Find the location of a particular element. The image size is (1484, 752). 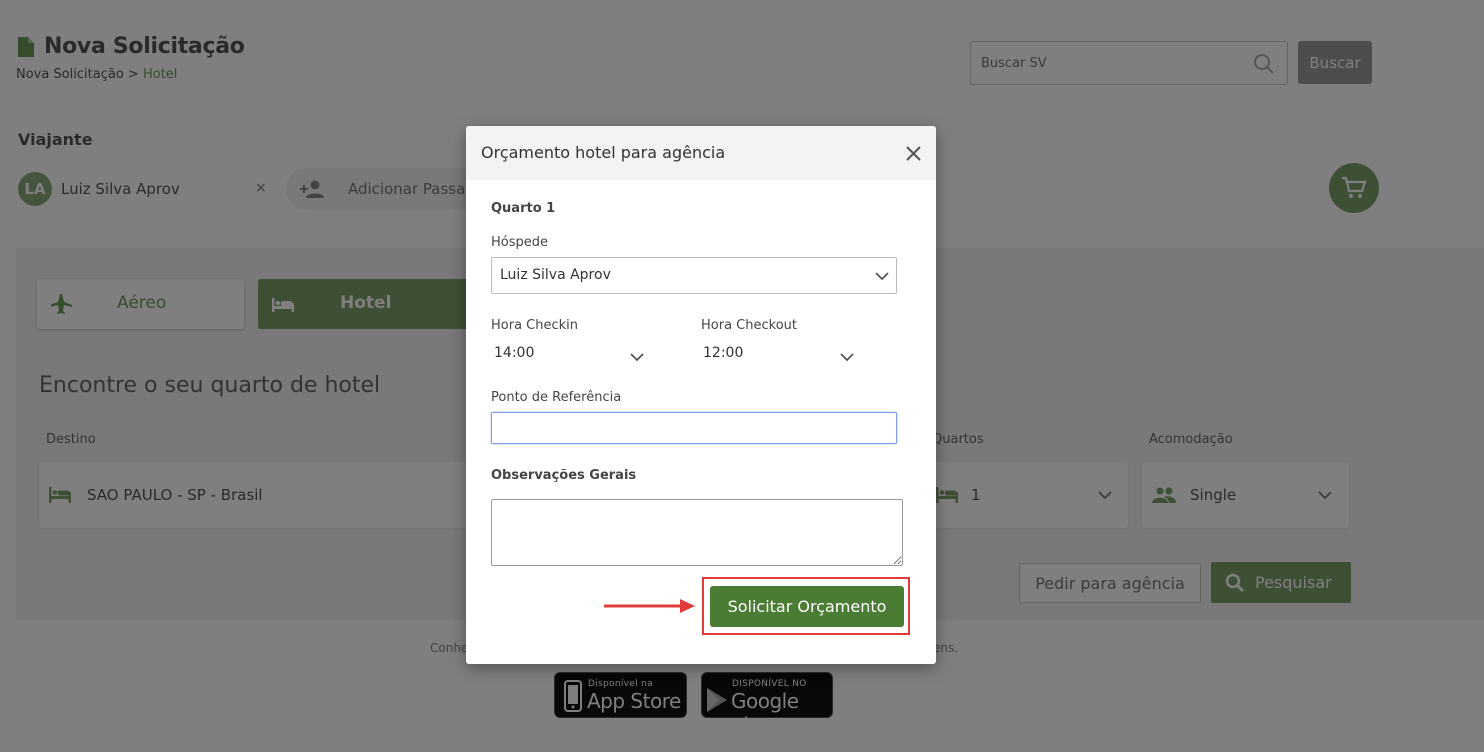

checkin-select: 14:00 is located at coordinates (571, 355).